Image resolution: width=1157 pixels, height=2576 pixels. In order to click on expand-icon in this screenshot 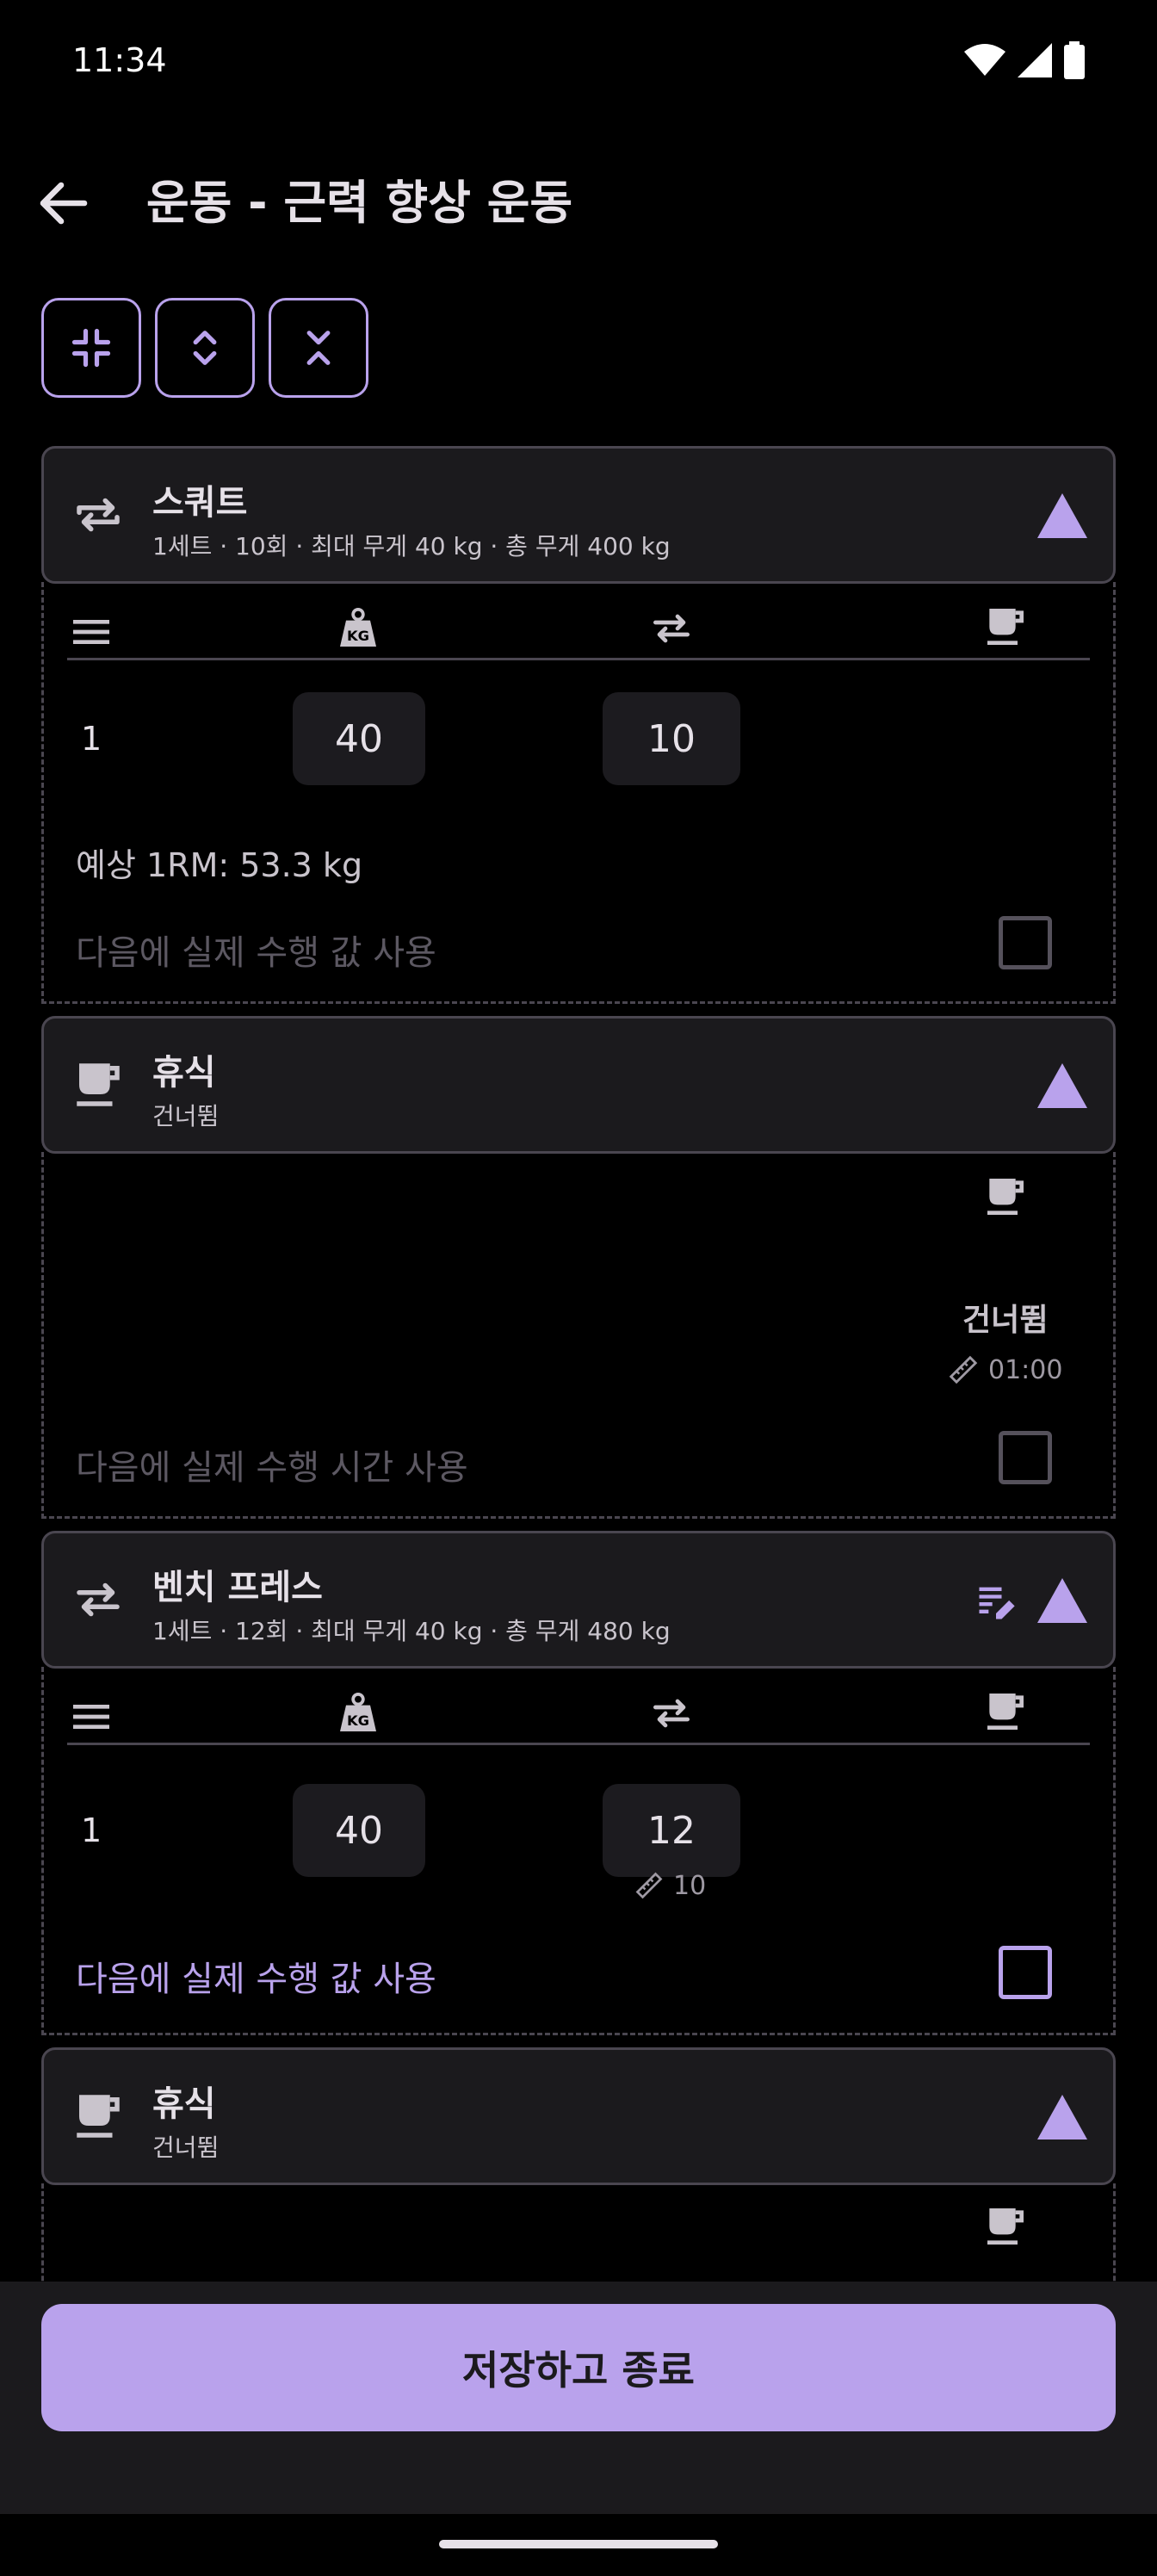, I will do `click(205, 348)`.